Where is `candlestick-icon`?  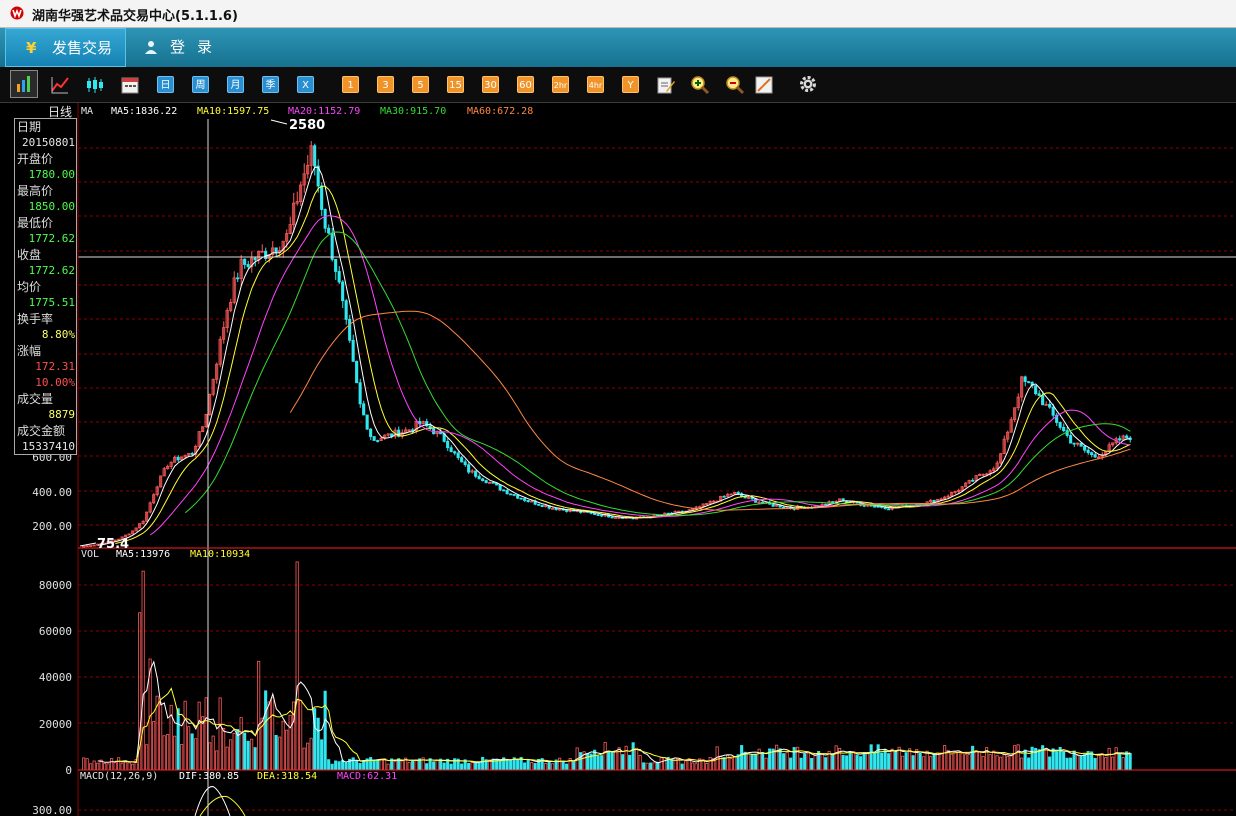
candlestick-icon is located at coordinates (95, 85).